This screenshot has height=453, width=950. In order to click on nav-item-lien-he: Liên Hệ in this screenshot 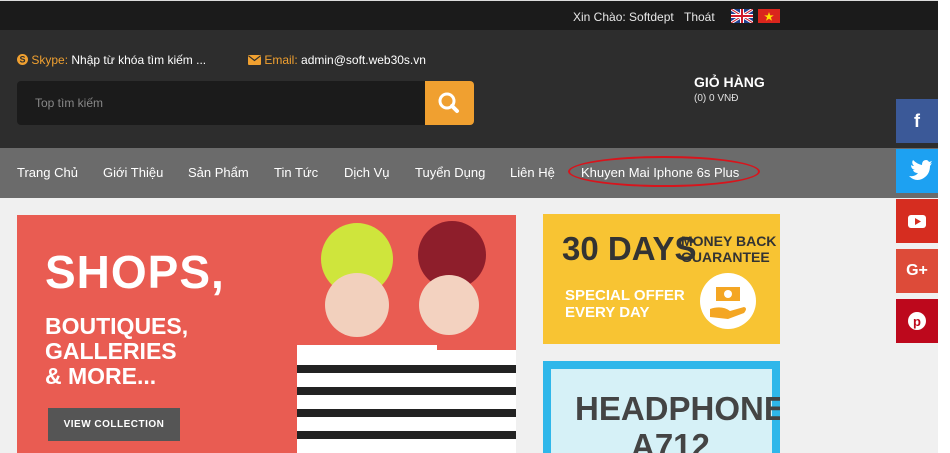, I will do `click(532, 172)`.